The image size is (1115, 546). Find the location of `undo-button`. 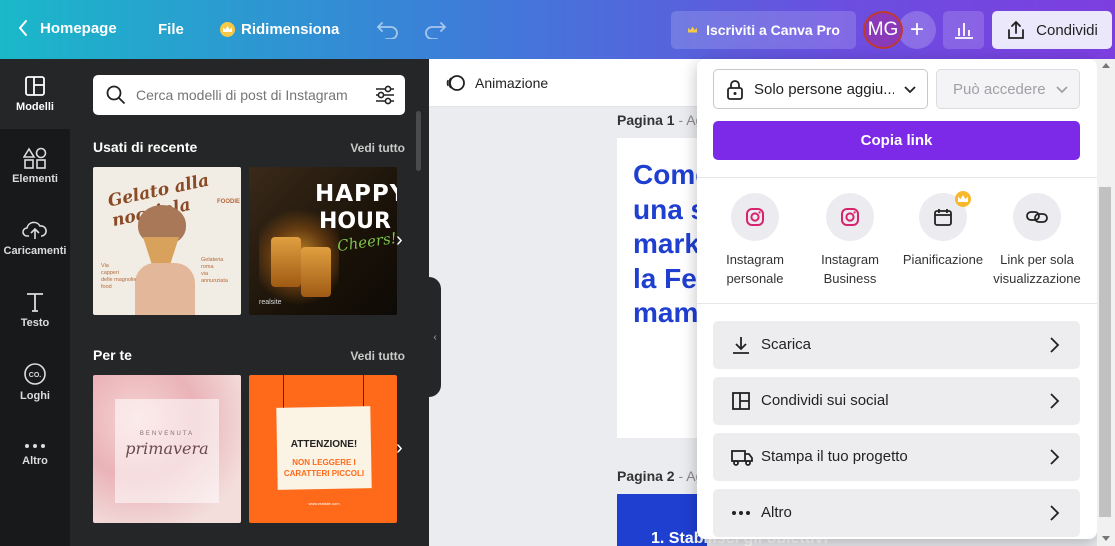

undo-button is located at coordinates (388, 31).